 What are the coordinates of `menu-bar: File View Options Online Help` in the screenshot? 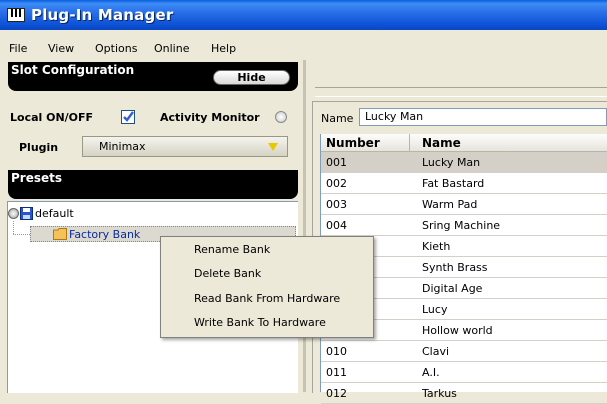 It's located at (303, 45).